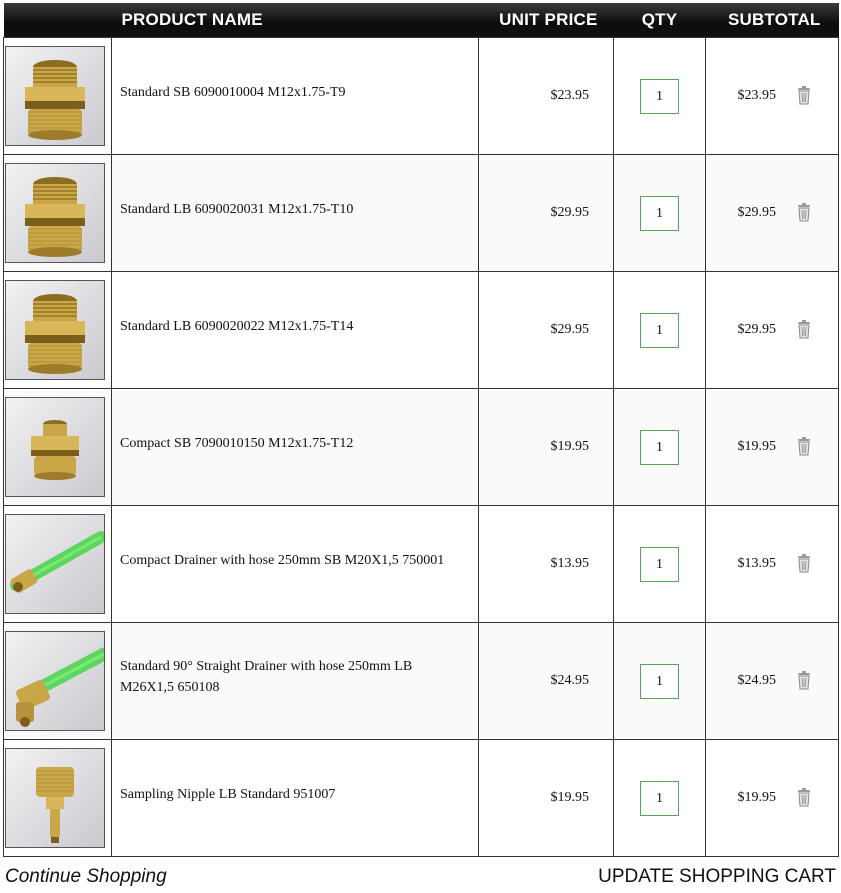 Image resolution: width=841 pixels, height=893 pixels. I want to click on green-hose-drainer-icon, so click(57, 562).